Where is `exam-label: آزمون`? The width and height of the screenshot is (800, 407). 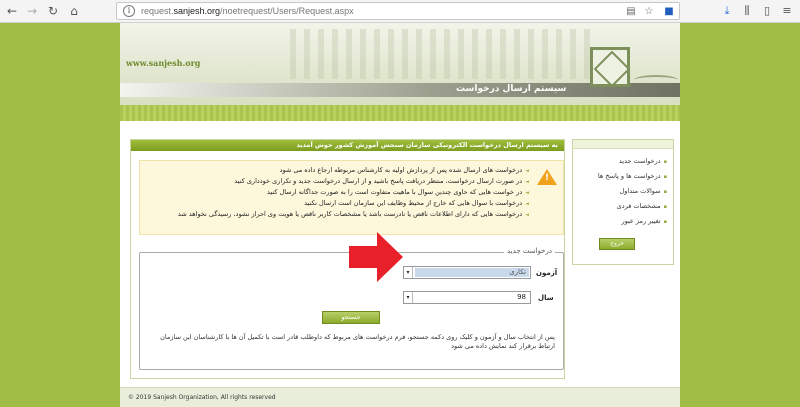 exam-label: آزمون is located at coordinates (547, 273).